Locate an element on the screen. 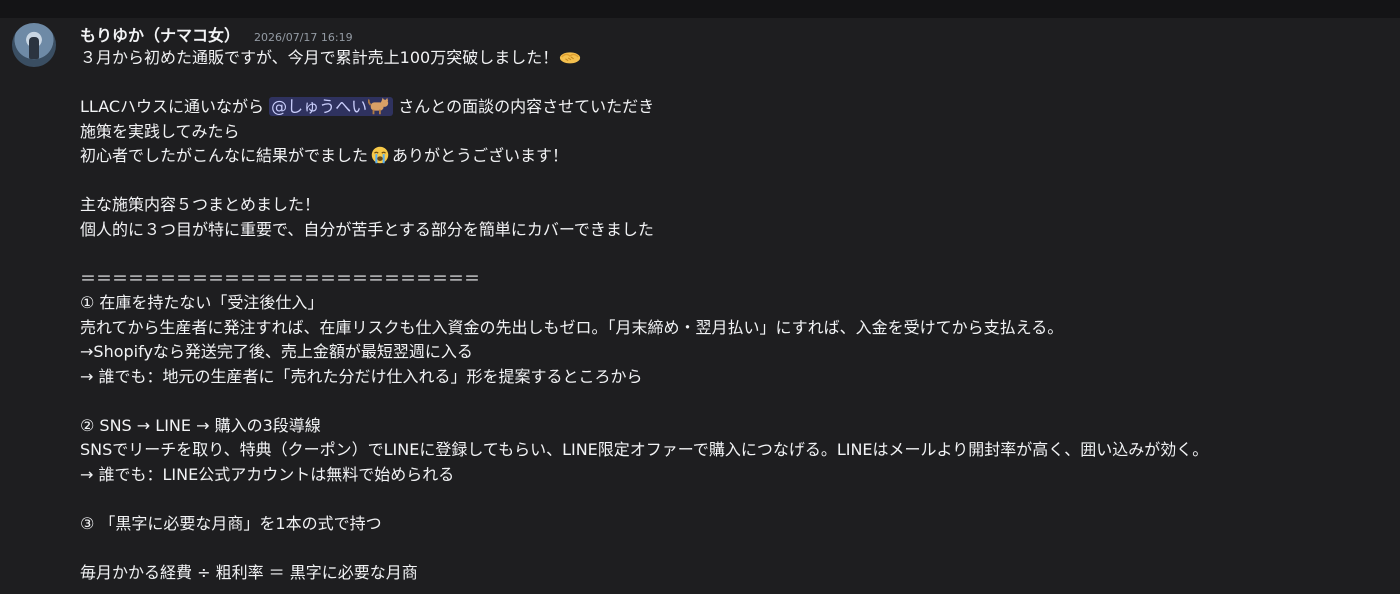  message-line: 初心者でしたがこんなに結果がでました ありがとうございます！ is located at coordinates (735, 156).